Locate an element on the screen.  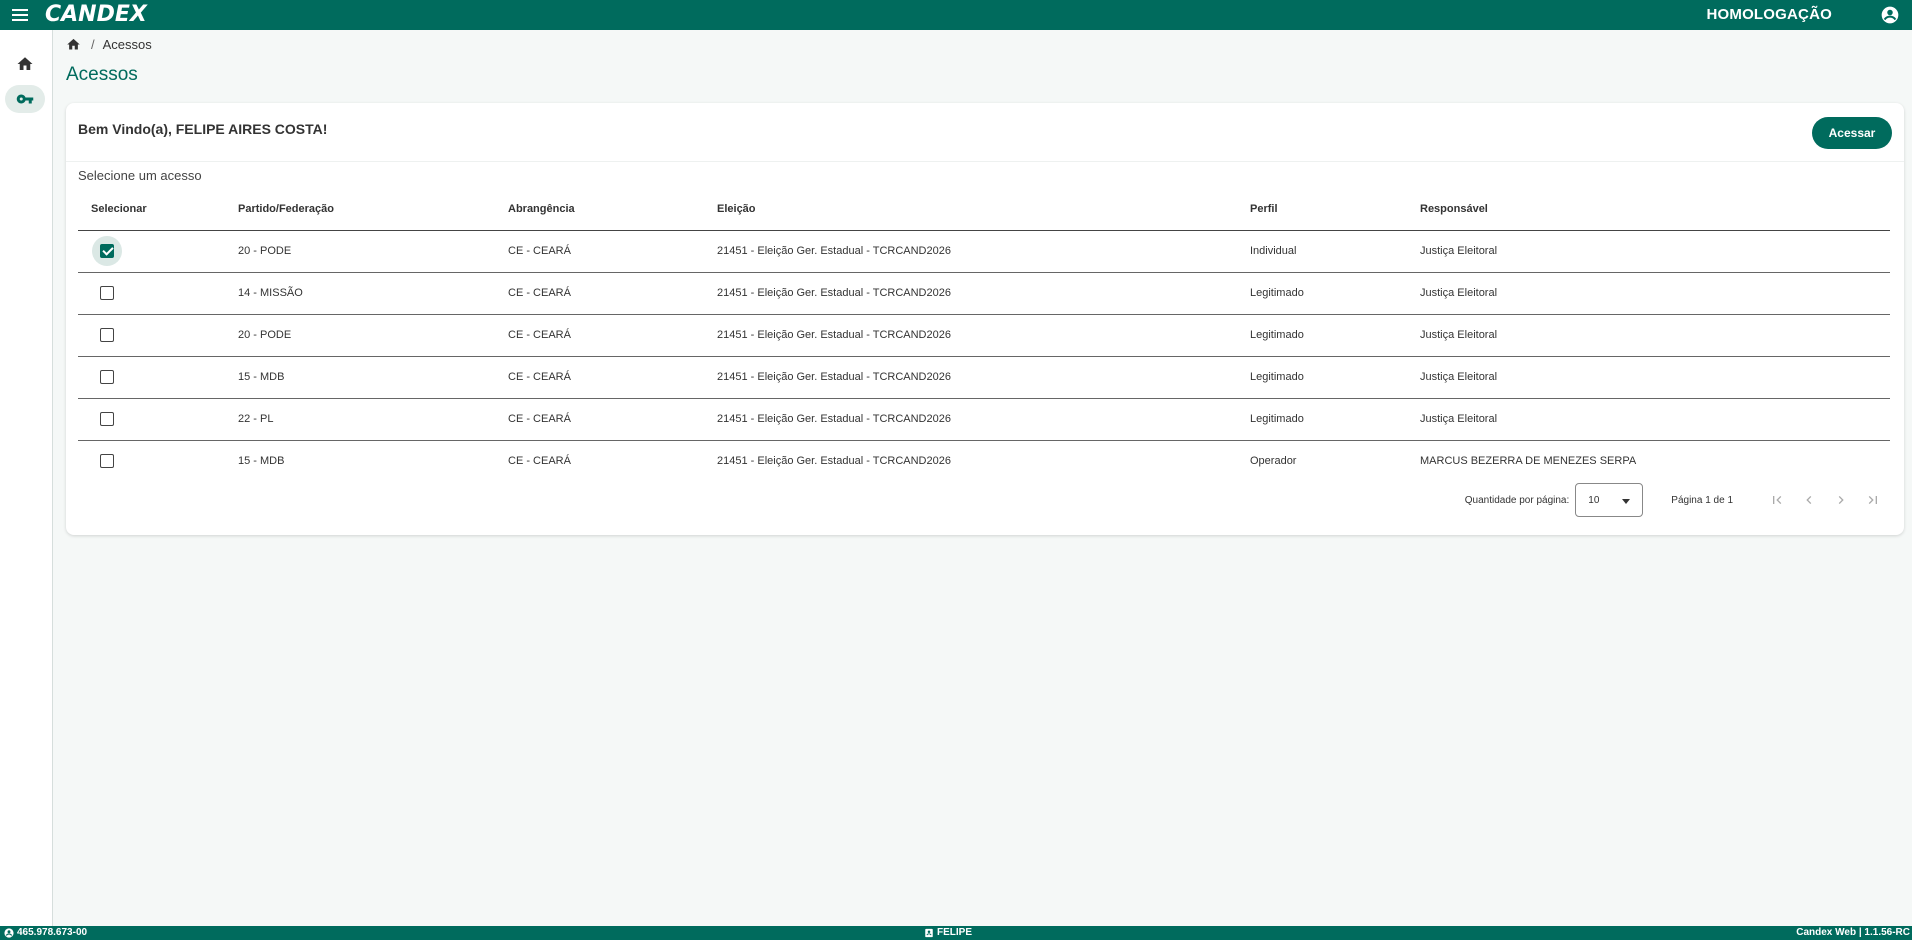
menu-icon is located at coordinates (20, 15).